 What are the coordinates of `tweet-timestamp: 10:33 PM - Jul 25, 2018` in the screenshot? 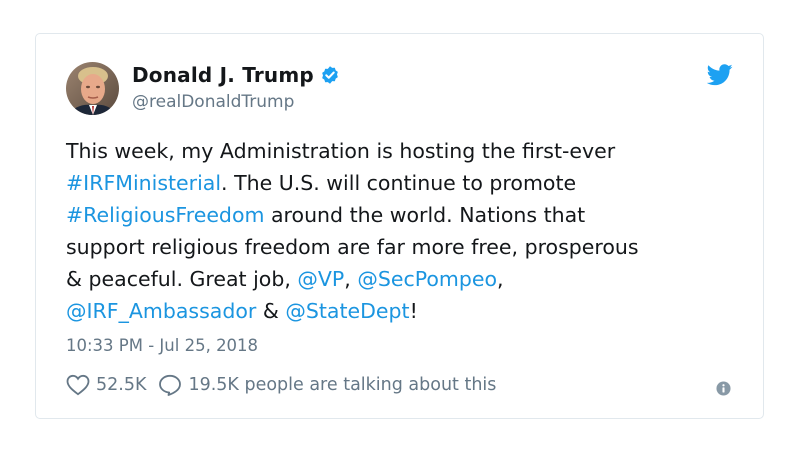 It's located at (162, 345).